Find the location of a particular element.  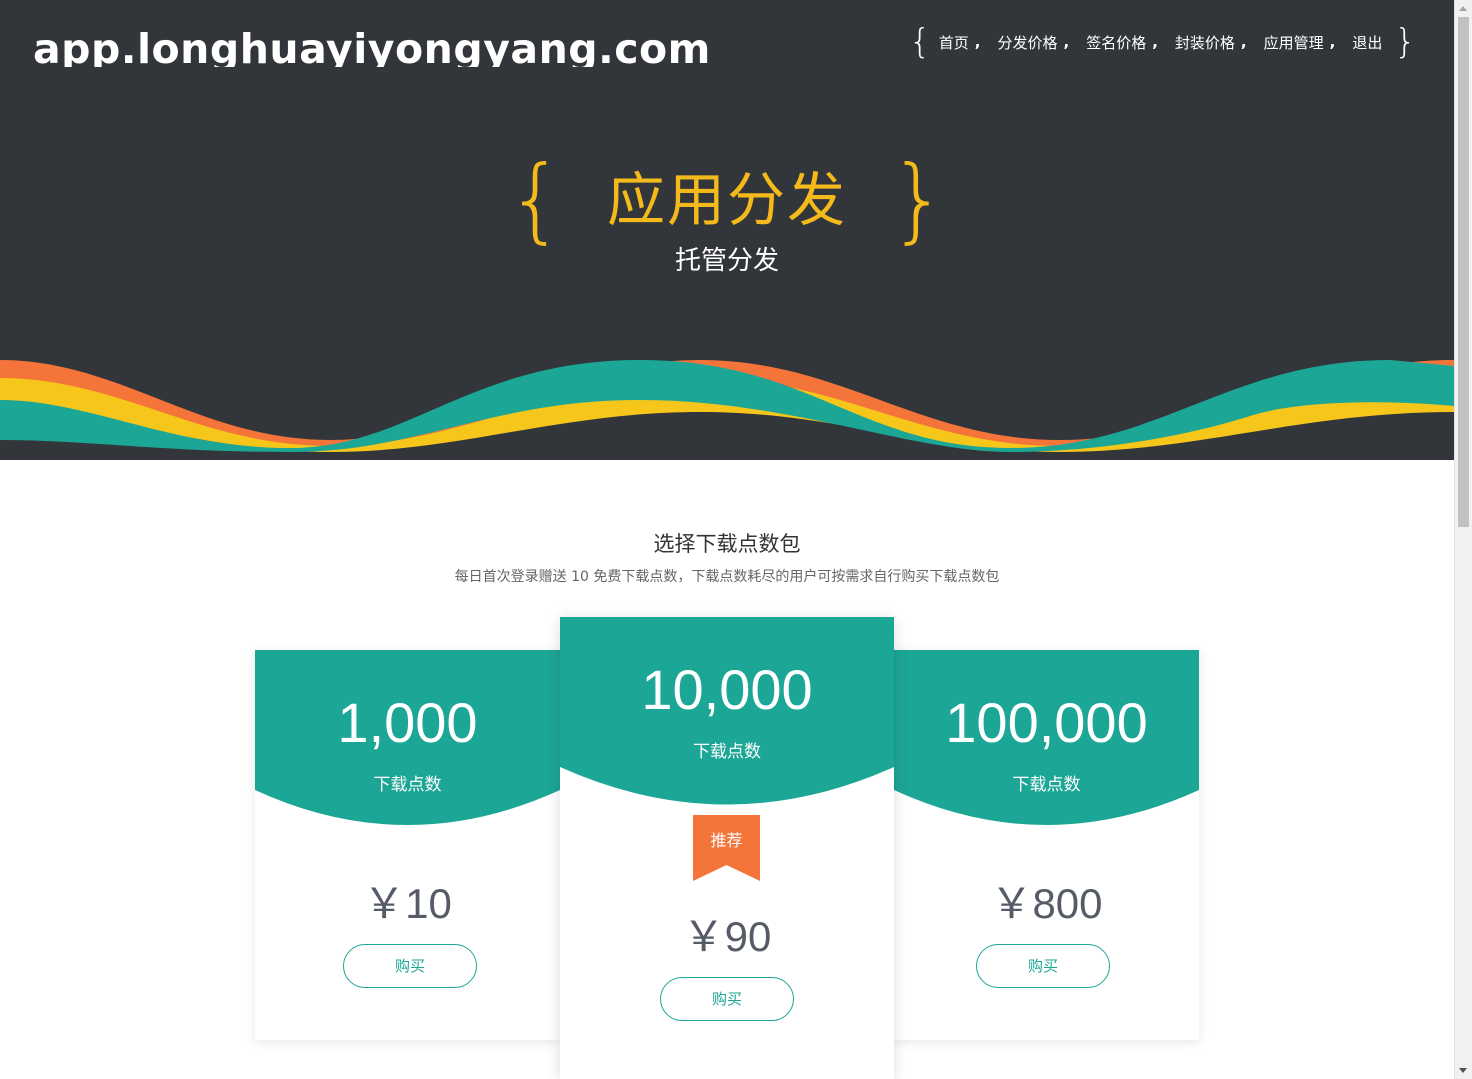

plan-points: 100,000 is located at coordinates (1046, 722).